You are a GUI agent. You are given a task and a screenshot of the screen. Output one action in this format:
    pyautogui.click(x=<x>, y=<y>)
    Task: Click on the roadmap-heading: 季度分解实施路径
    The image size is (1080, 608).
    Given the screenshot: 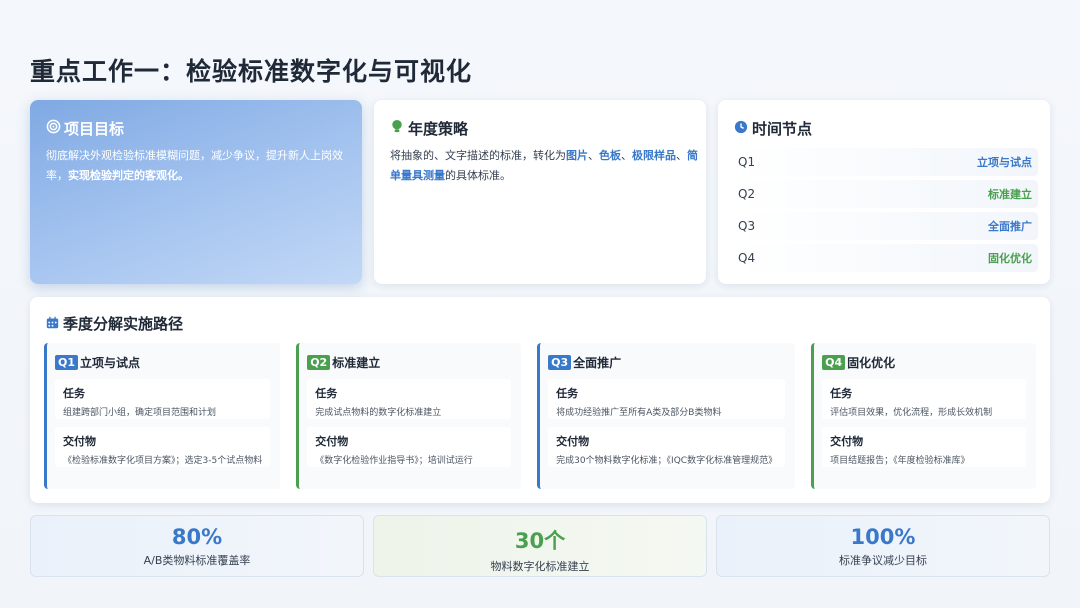 What is the action you would take?
    pyautogui.click(x=114, y=323)
    